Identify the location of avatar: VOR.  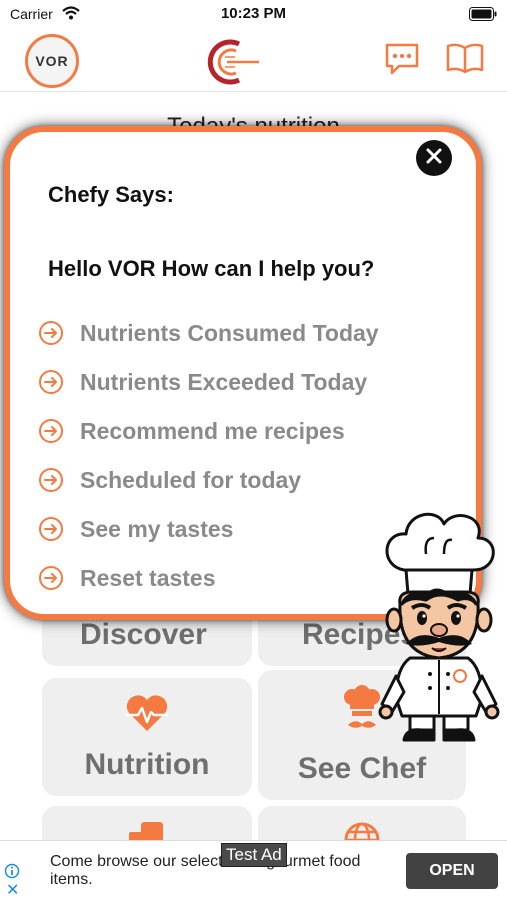
(52, 61).